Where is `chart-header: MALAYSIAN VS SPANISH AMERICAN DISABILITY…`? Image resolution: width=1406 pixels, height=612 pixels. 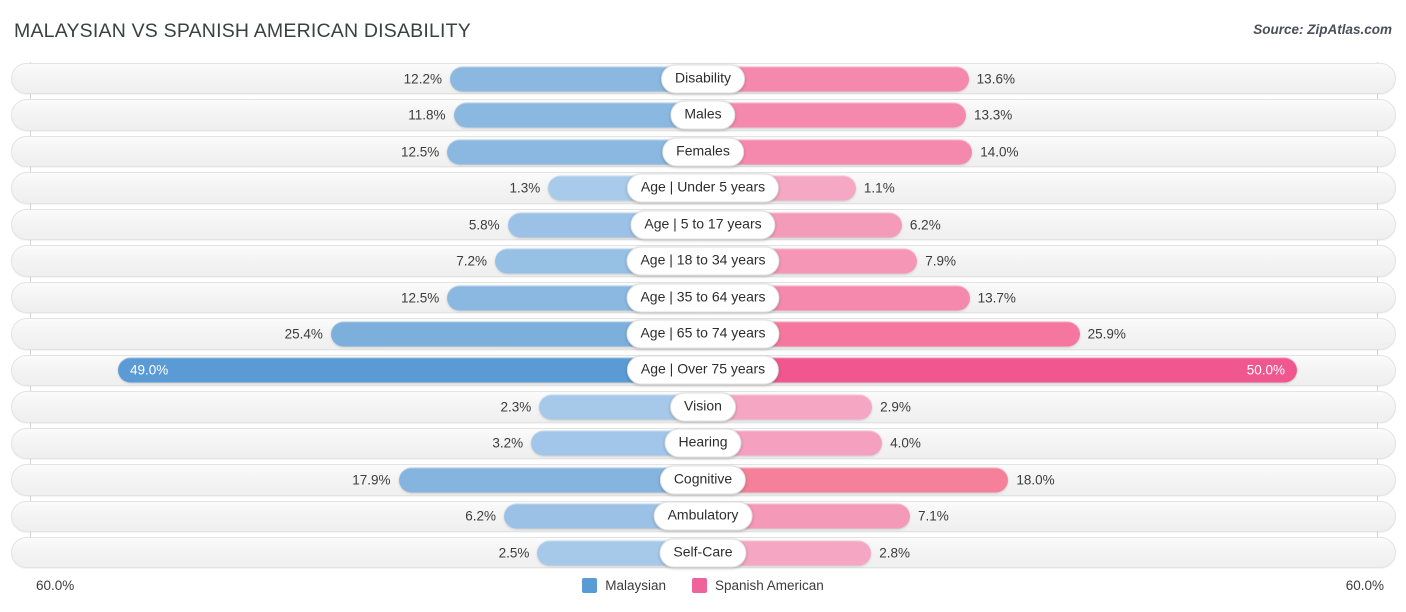 chart-header: MALAYSIAN VS SPANISH AMERICAN DISABILITY… is located at coordinates (703, 28).